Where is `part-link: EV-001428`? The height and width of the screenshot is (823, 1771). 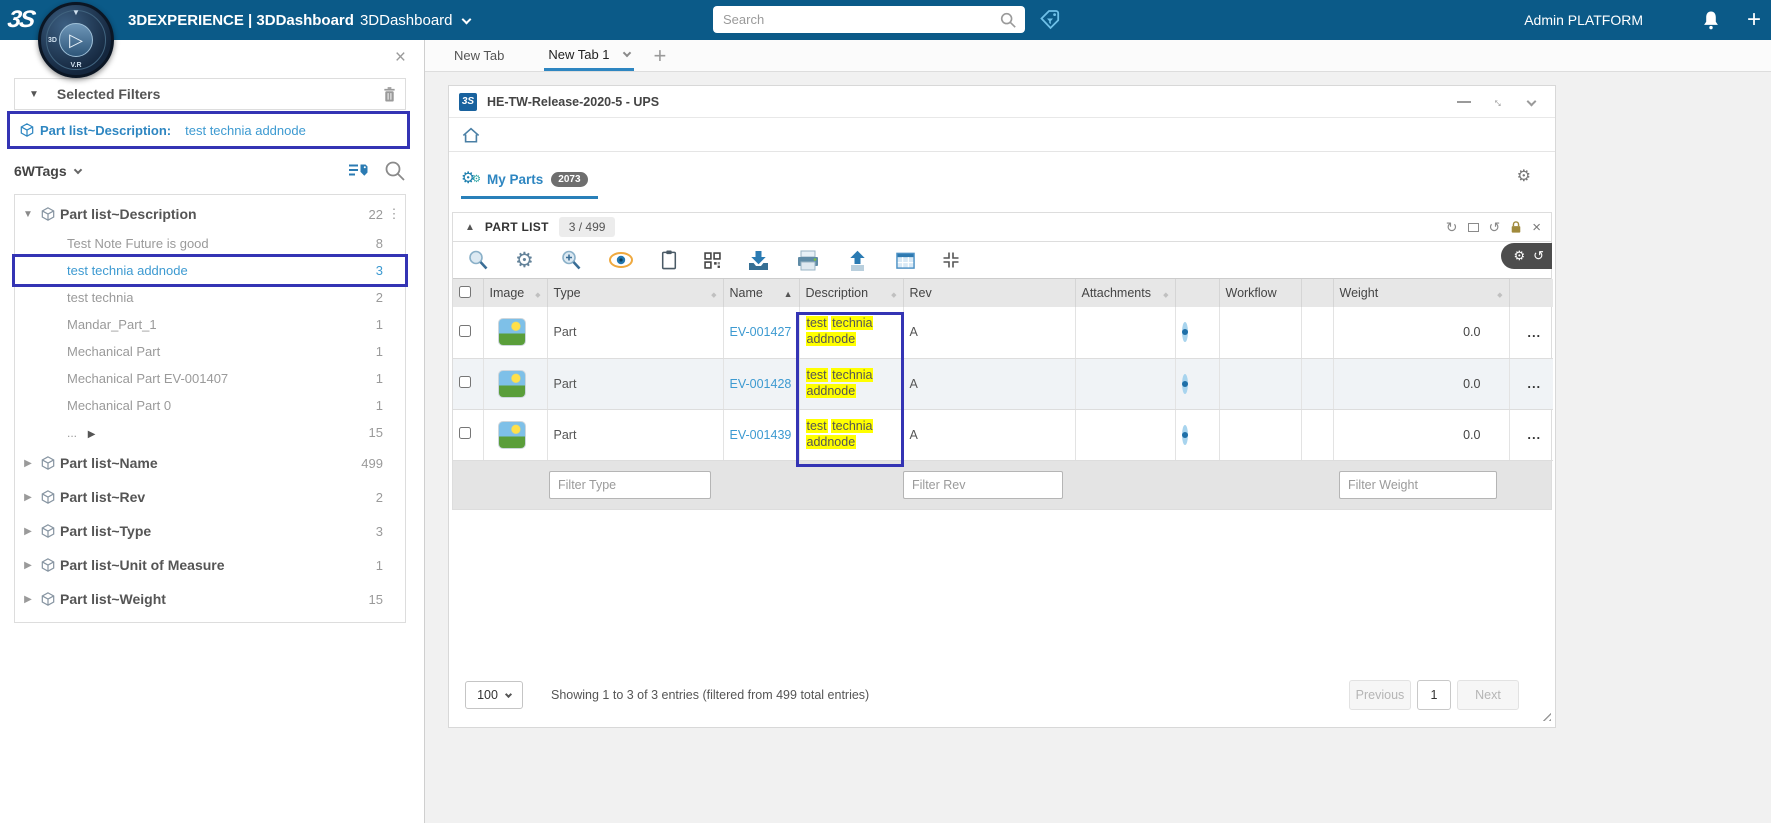 part-link: EV-001428 is located at coordinates (761, 384).